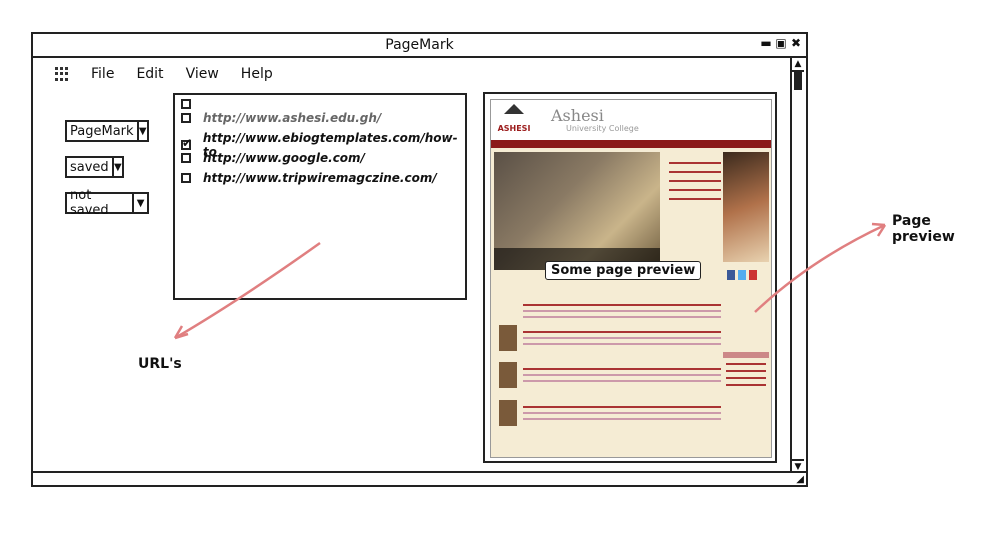 The height and width of the screenshot is (534, 993). What do you see at coordinates (202, 74) in the screenshot?
I see `menu-view: View` at bounding box center [202, 74].